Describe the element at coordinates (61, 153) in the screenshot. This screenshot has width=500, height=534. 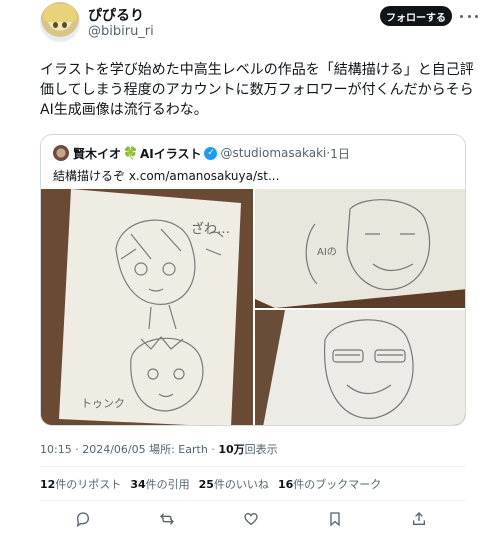
I see `quoted-avatar` at that location.